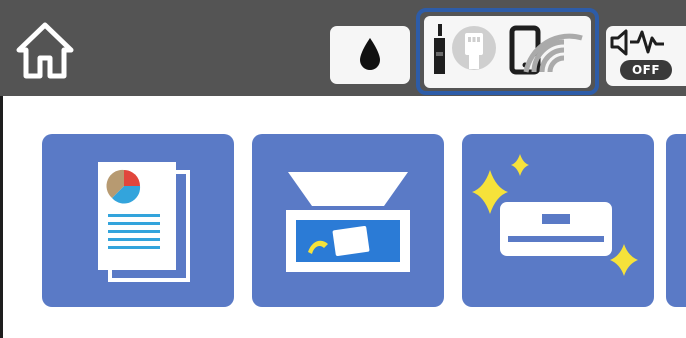 This screenshot has width=686, height=338. I want to click on wifi-direct-icon, so click(546, 50).